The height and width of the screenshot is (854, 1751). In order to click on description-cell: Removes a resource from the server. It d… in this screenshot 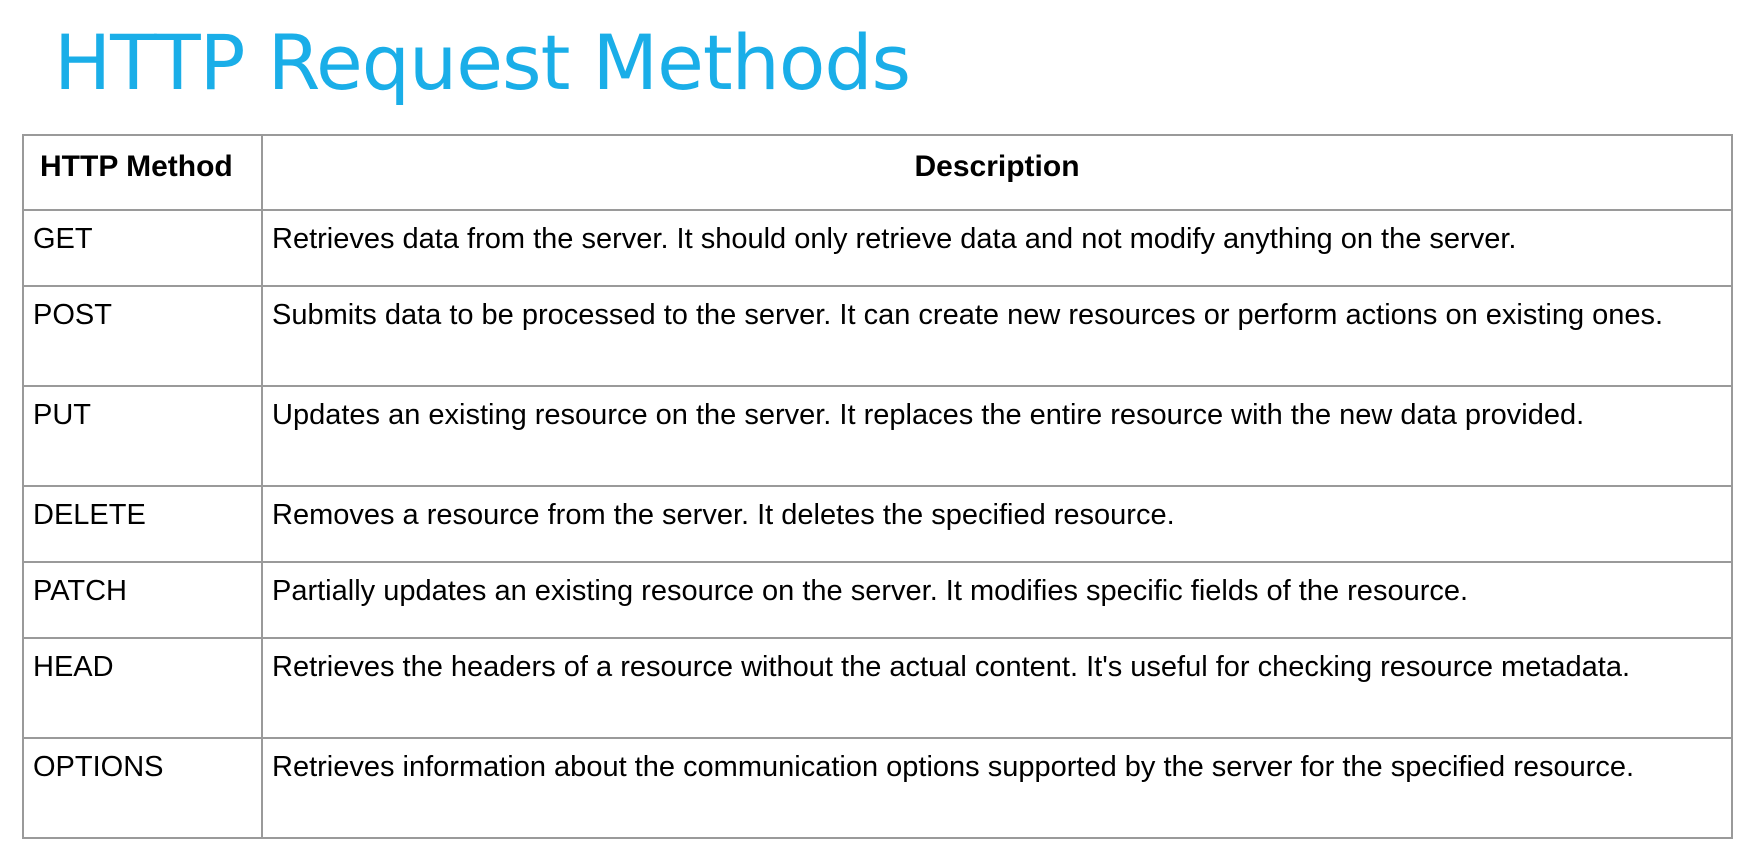, I will do `click(997, 524)`.